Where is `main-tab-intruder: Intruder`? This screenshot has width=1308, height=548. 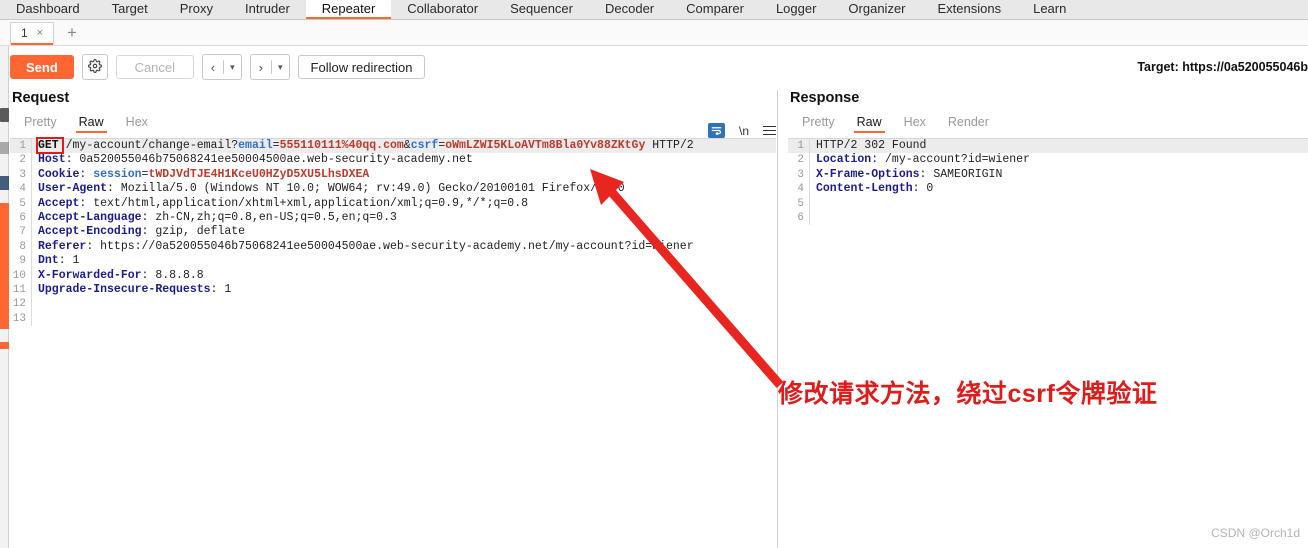
main-tab-intruder: Intruder is located at coordinates (267, 9).